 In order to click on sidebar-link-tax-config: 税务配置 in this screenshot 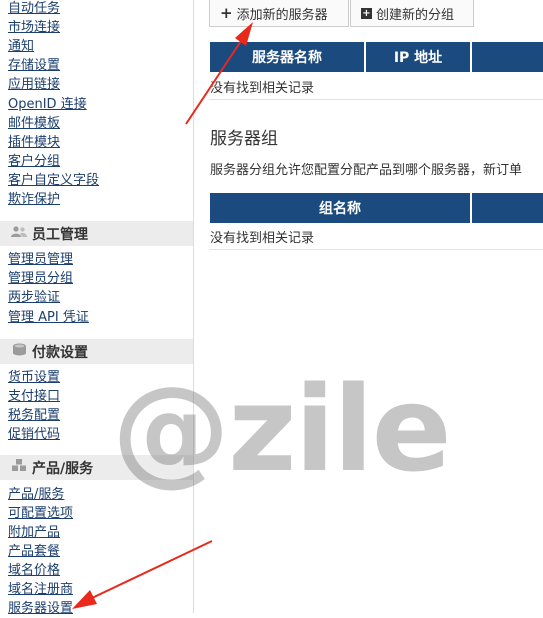, I will do `click(34, 416)`.